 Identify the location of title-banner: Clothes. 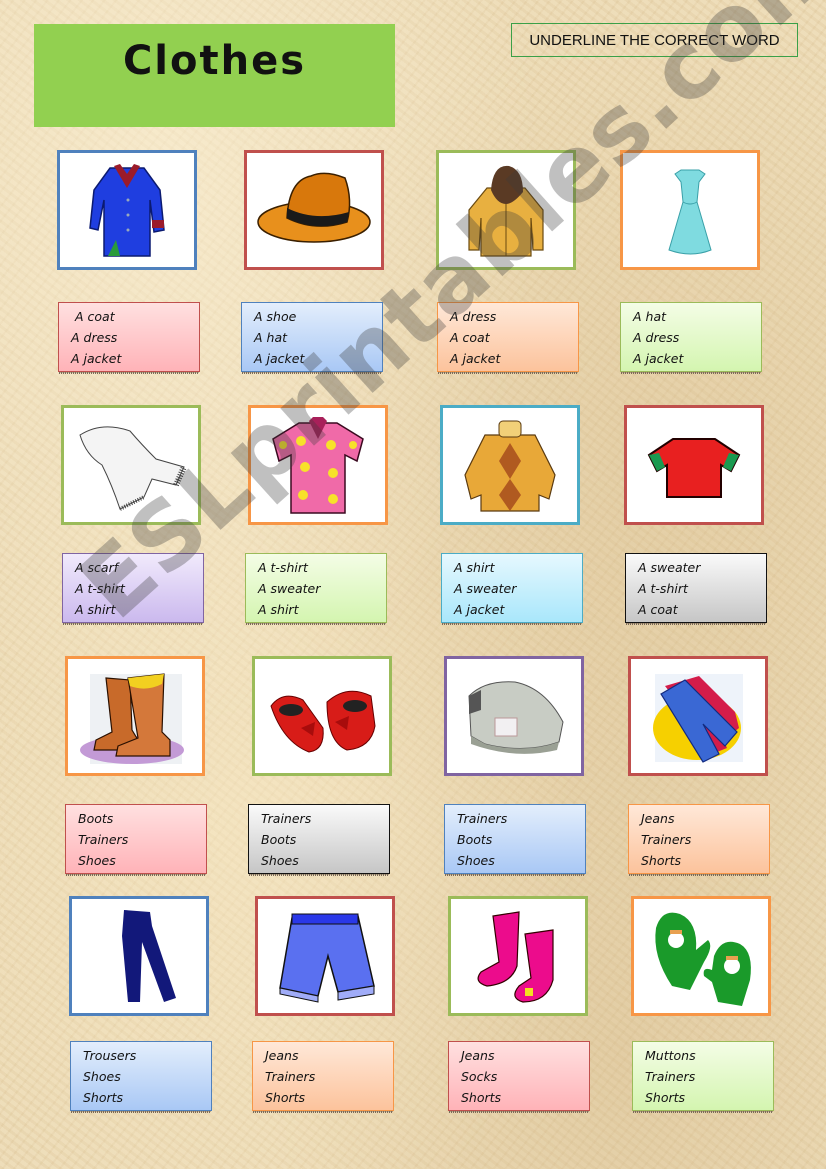
(214, 75).